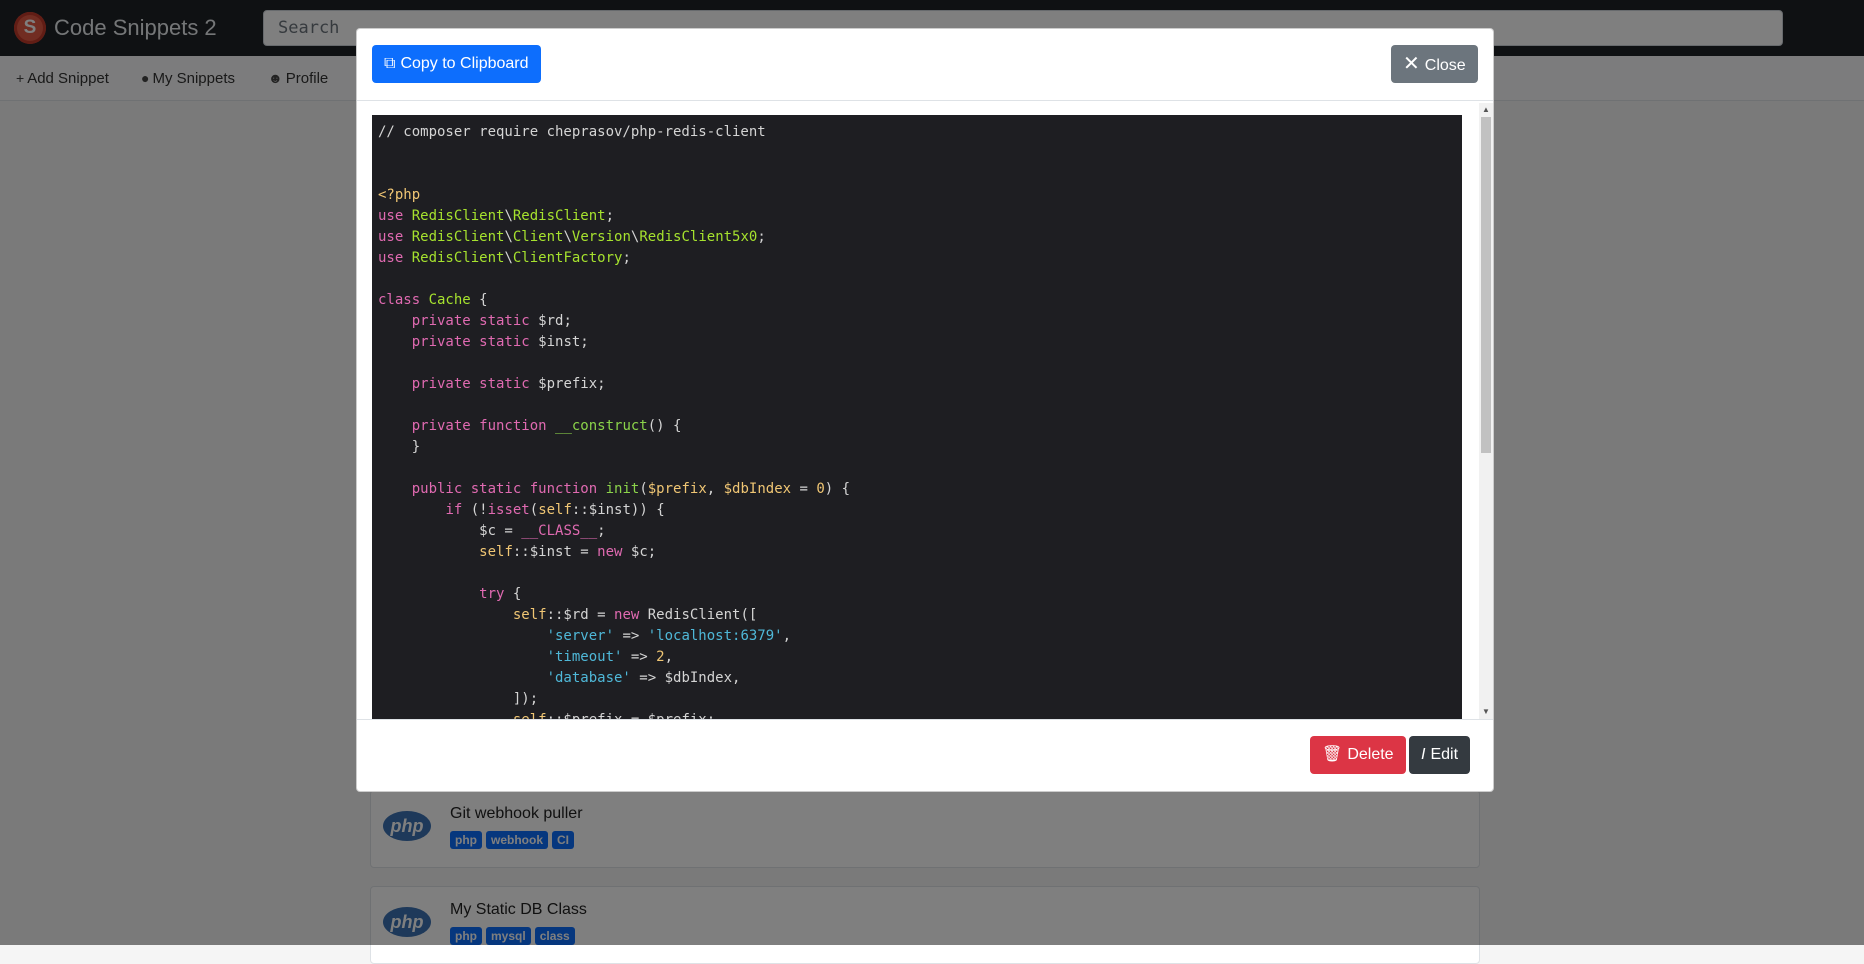 This screenshot has height=964, width=1864. What do you see at coordinates (925, 755) in the screenshot?
I see `modal-footer: 🗑 Delete I Edit` at bounding box center [925, 755].